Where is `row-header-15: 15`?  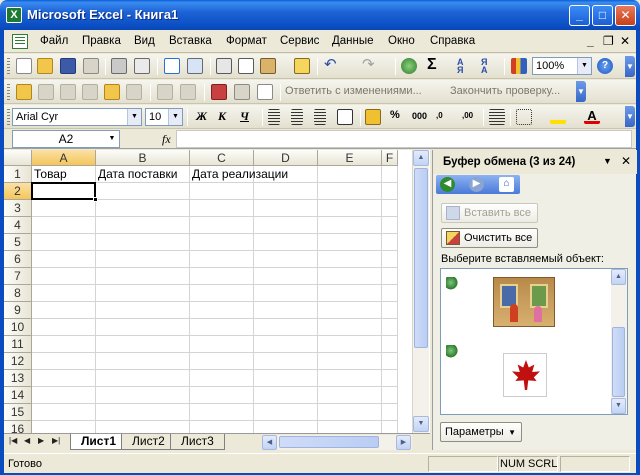 row-header-15: 15 is located at coordinates (18, 412).